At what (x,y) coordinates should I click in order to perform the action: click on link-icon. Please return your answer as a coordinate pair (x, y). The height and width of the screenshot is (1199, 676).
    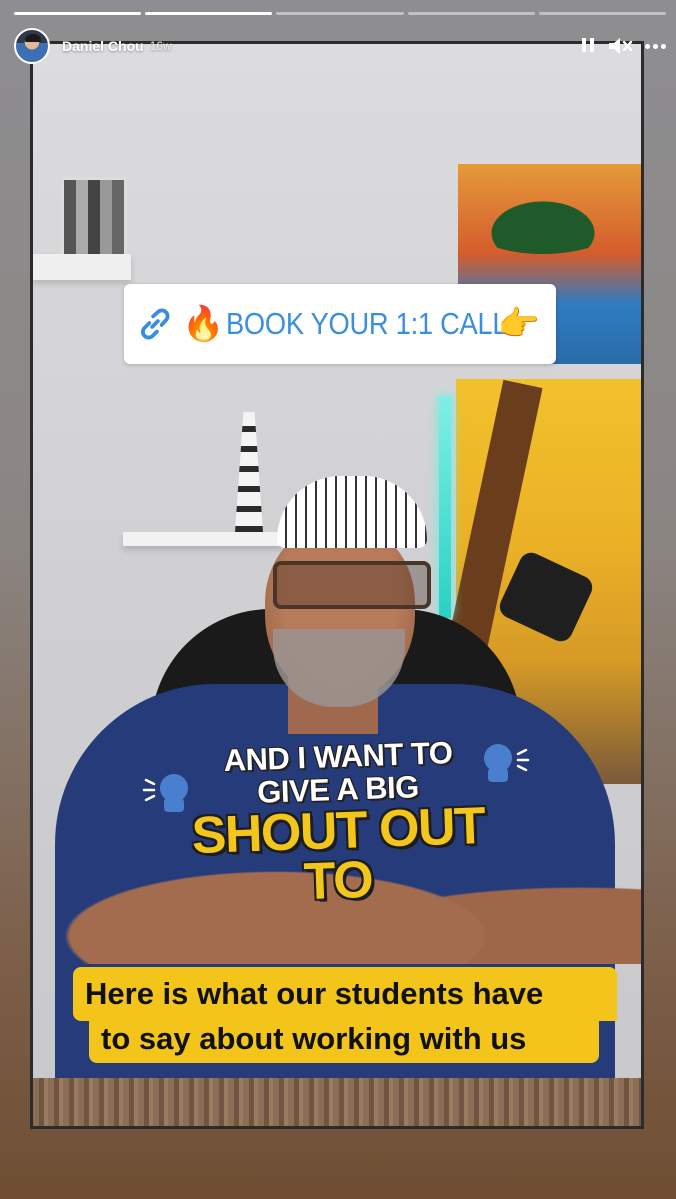
    Looking at the image, I should click on (155, 324).